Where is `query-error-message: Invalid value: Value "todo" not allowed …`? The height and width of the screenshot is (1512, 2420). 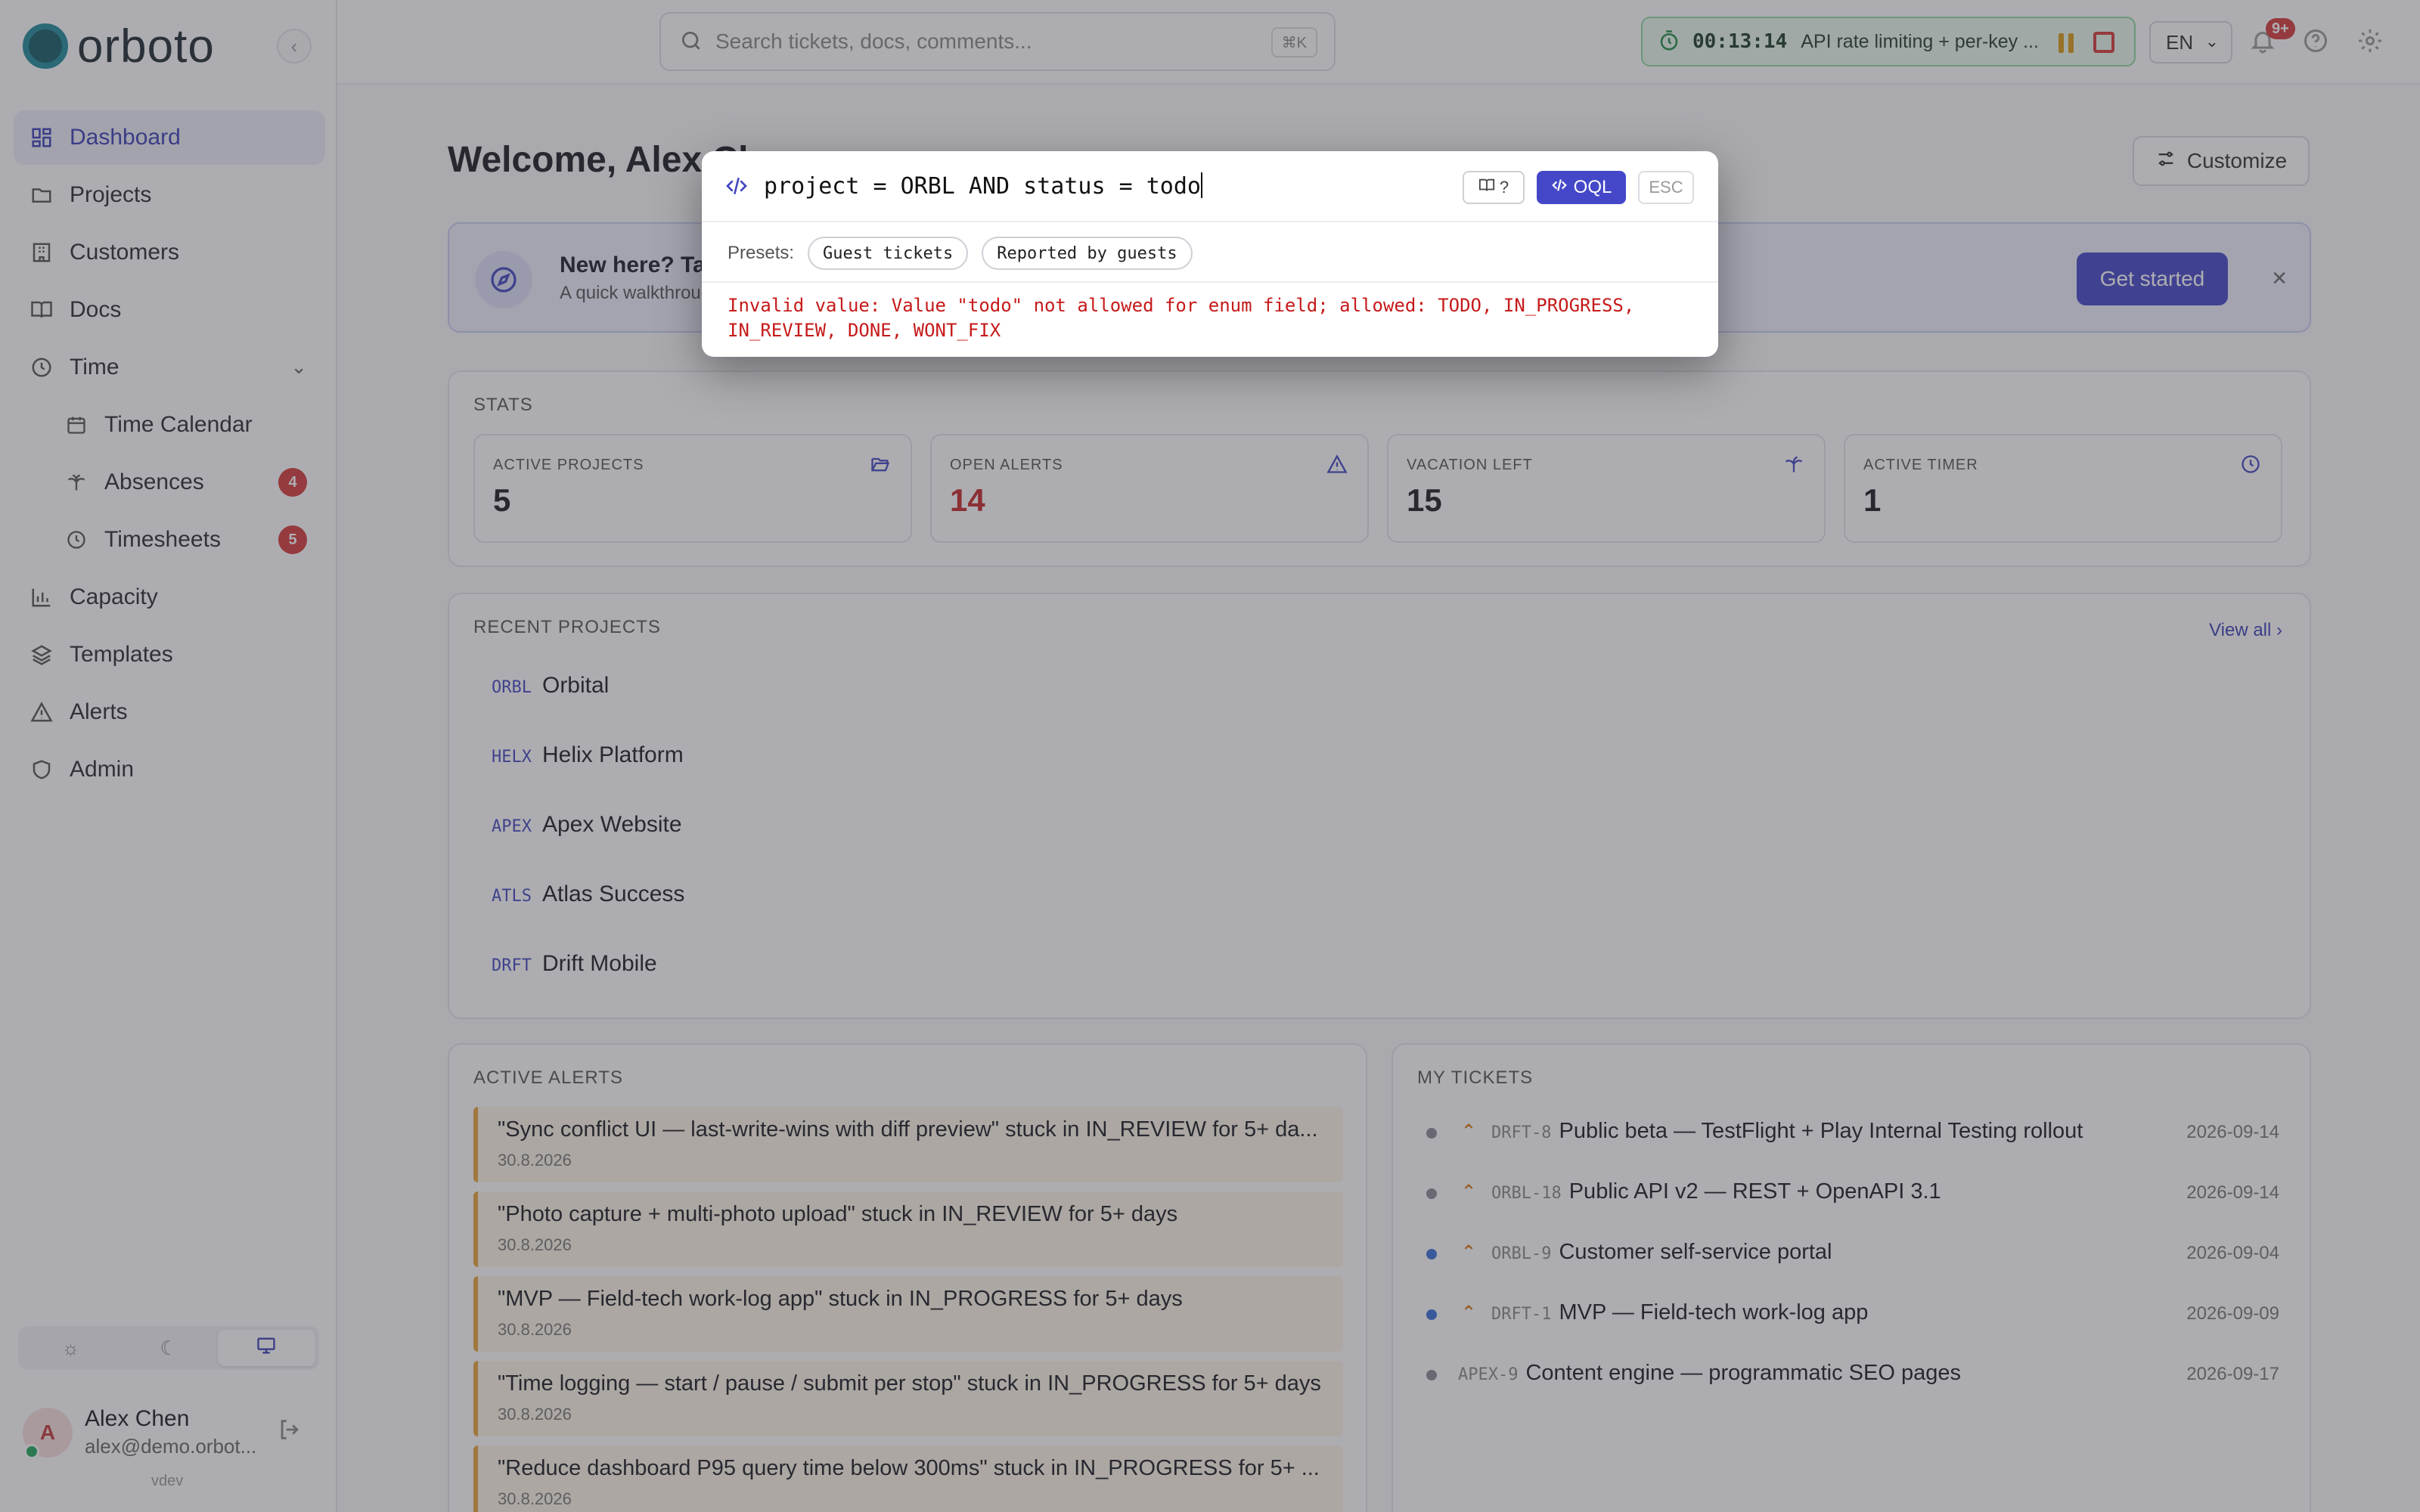
query-error-message: Invalid value: Value "todo" not allowed … is located at coordinates (1181, 318).